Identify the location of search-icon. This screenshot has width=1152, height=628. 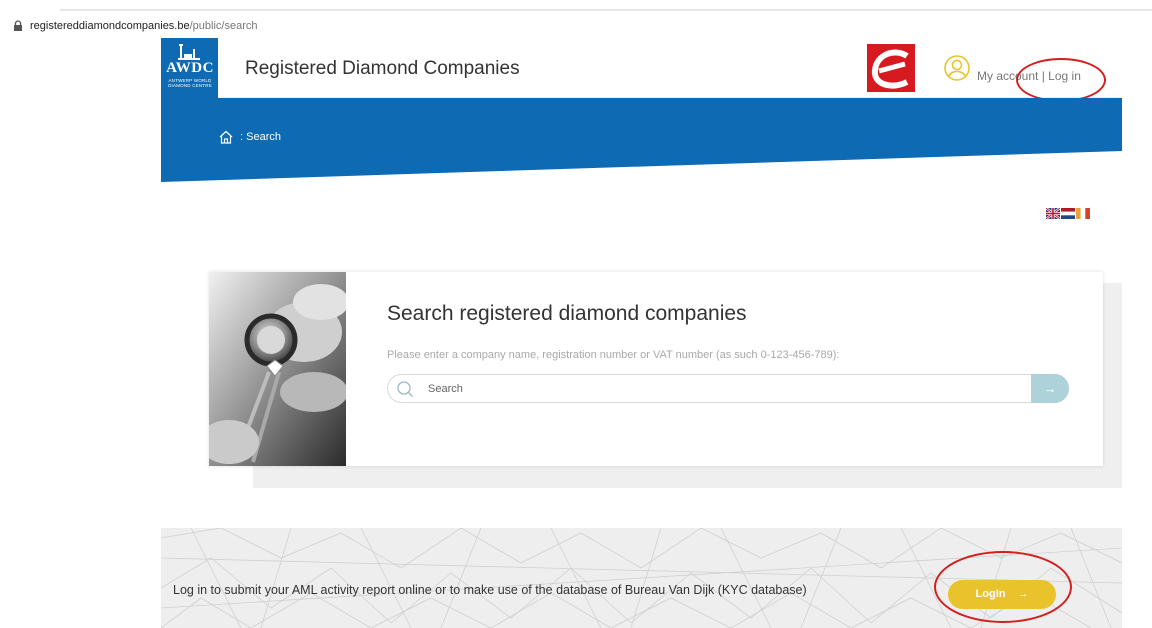
(405, 389).